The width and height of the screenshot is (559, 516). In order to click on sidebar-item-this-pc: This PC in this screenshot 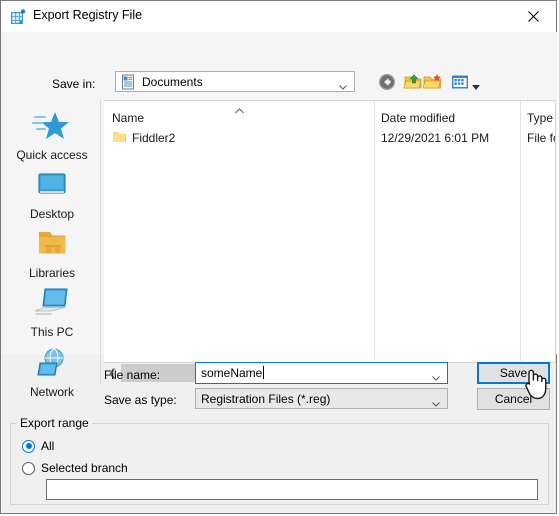, I will do `click(52, 312)`.